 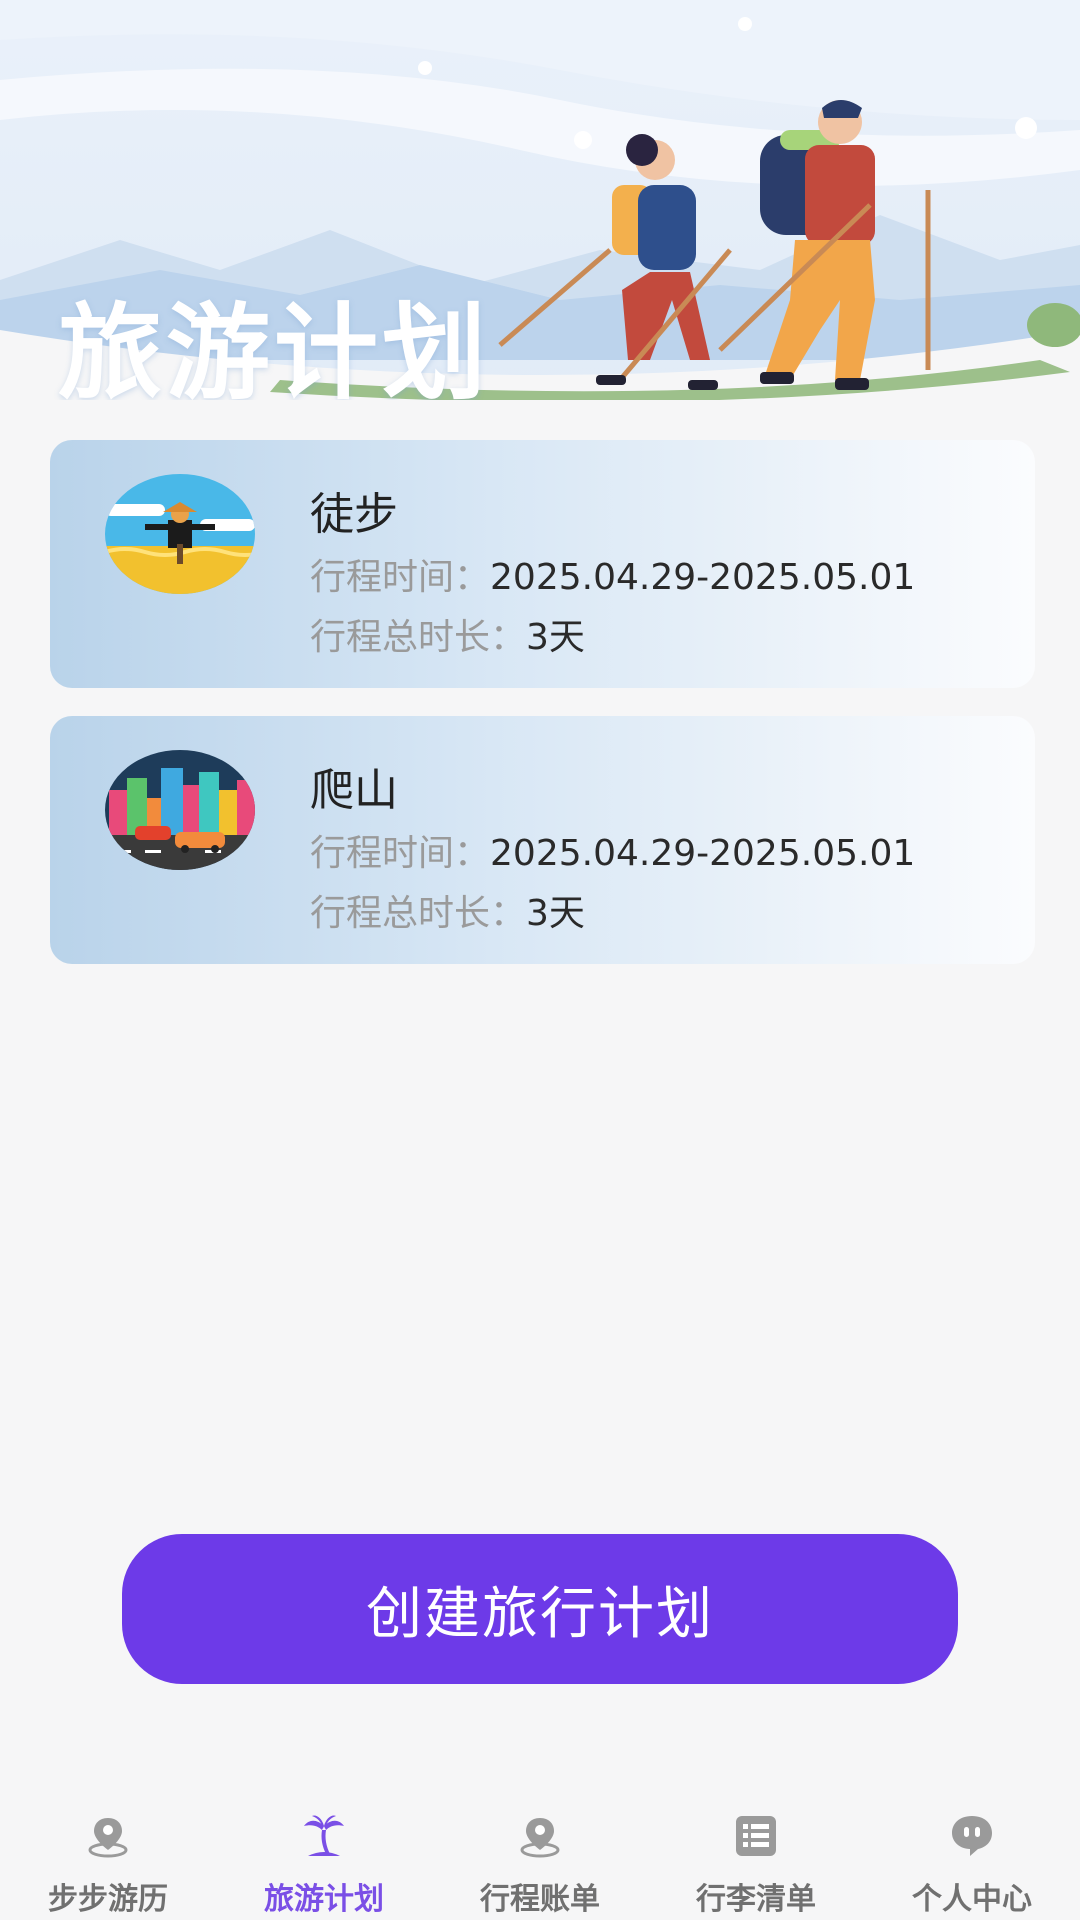 I want to click on palm-tree-icon, so click(x=324, y=1835).